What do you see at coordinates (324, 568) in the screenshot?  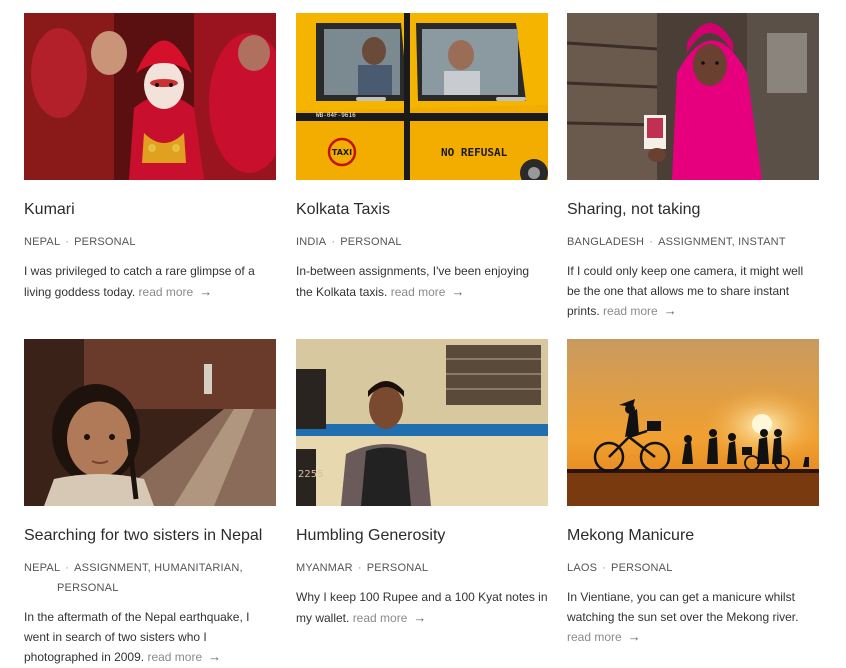 I see `location-link: MYANMAR` at bounding box center [324, 568].